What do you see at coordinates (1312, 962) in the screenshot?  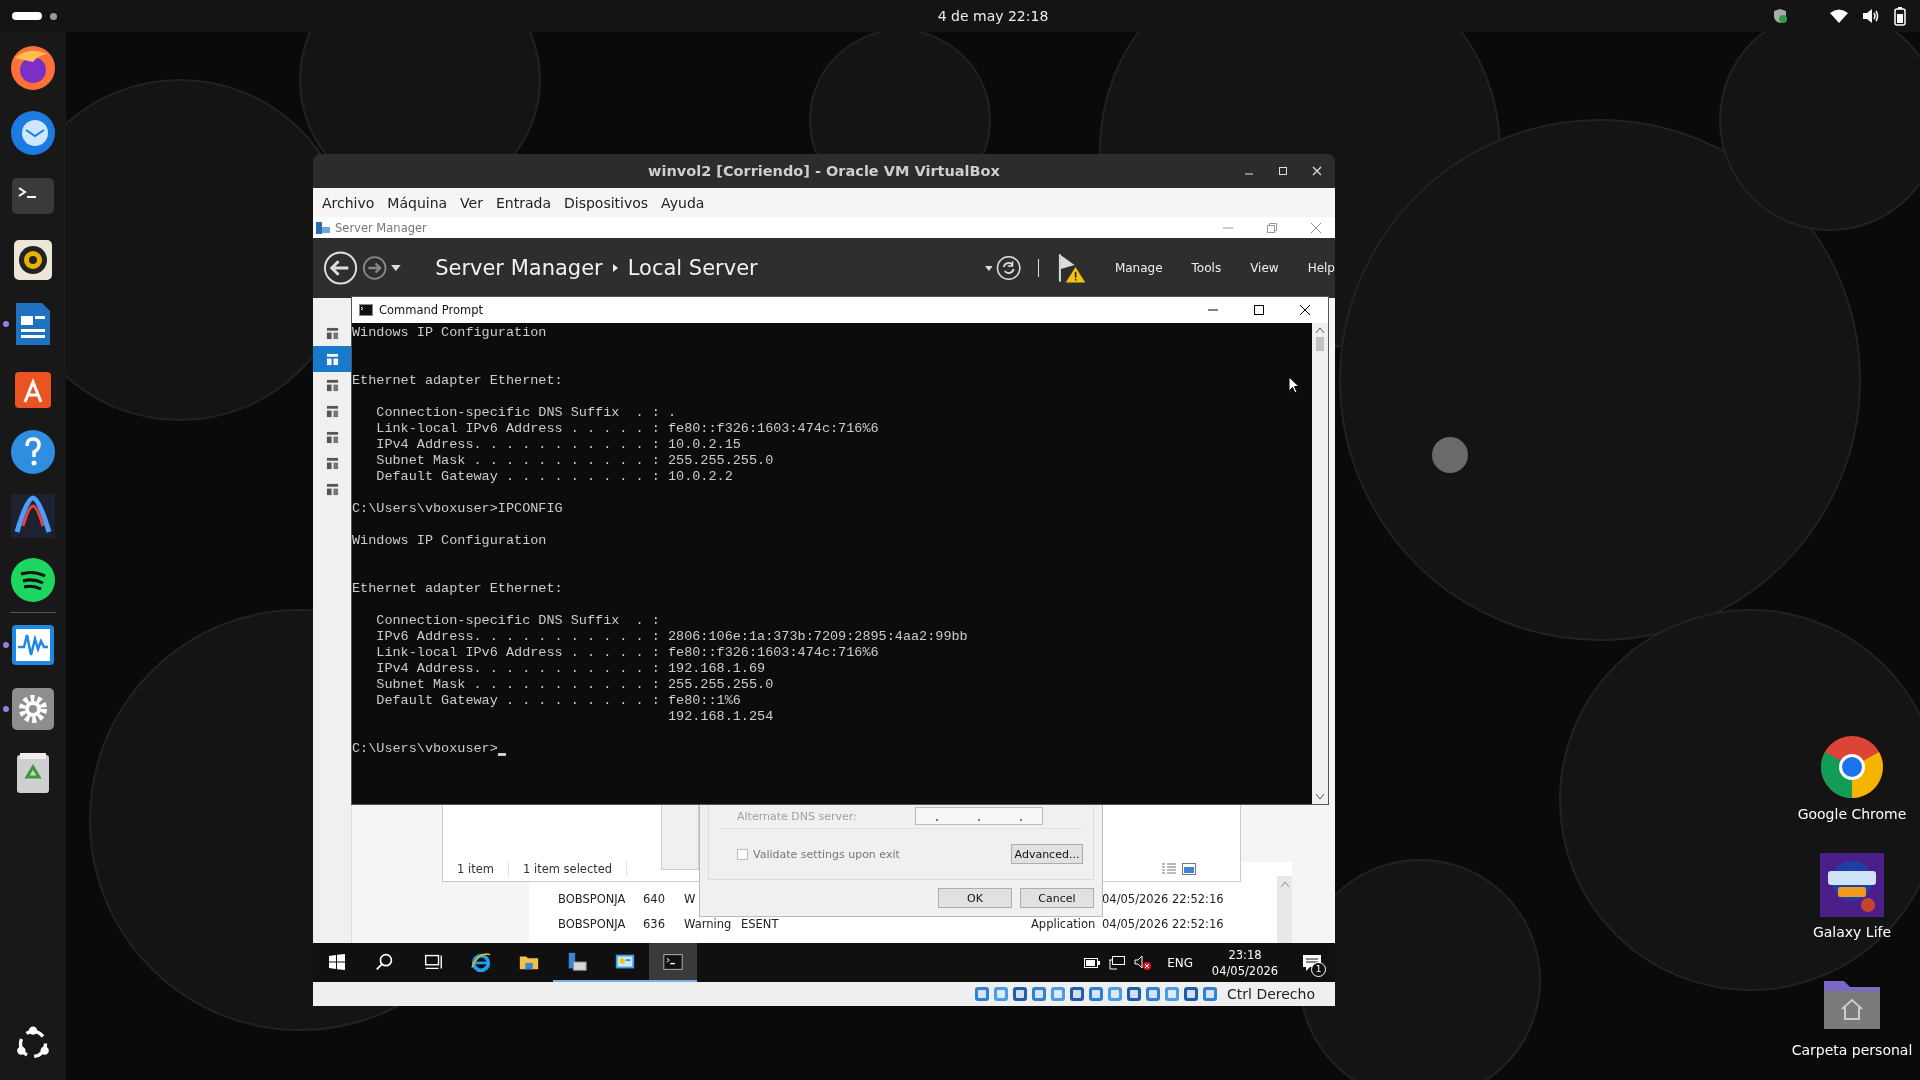 I see `notifications-button: 1` at bounding box center [1312, 962].